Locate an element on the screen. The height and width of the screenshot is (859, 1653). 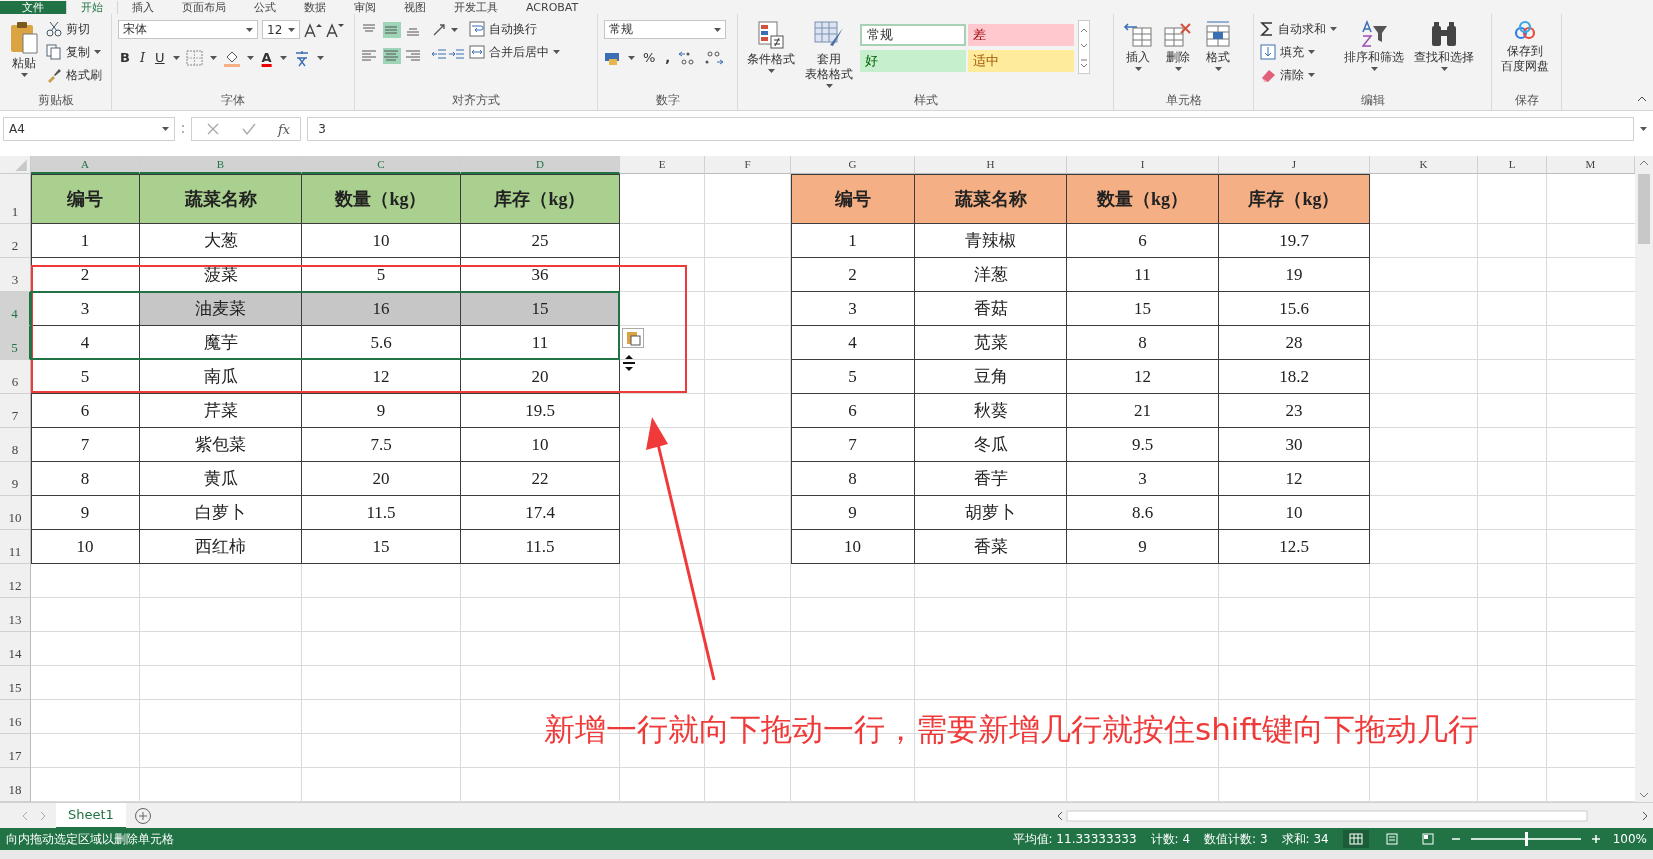
row-header: 9 is located at coordinates (15, 479).